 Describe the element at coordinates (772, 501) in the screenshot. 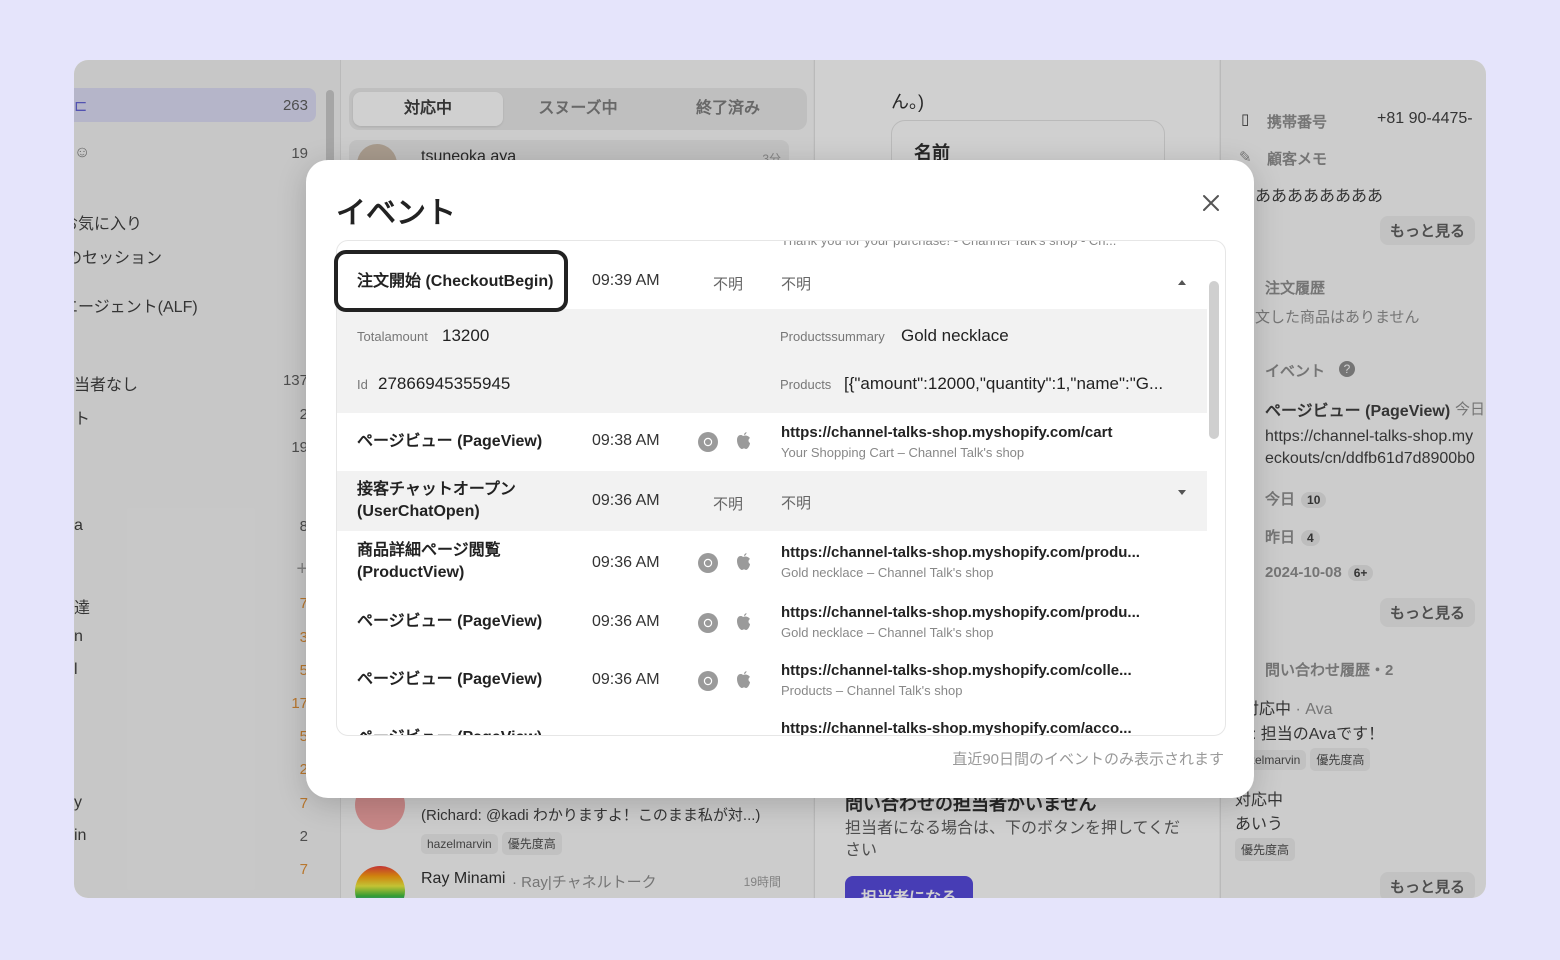

I see `event-row: 接客チャットオープン (UserChatOpen) 09:36 AM 不明 不明` at that location.